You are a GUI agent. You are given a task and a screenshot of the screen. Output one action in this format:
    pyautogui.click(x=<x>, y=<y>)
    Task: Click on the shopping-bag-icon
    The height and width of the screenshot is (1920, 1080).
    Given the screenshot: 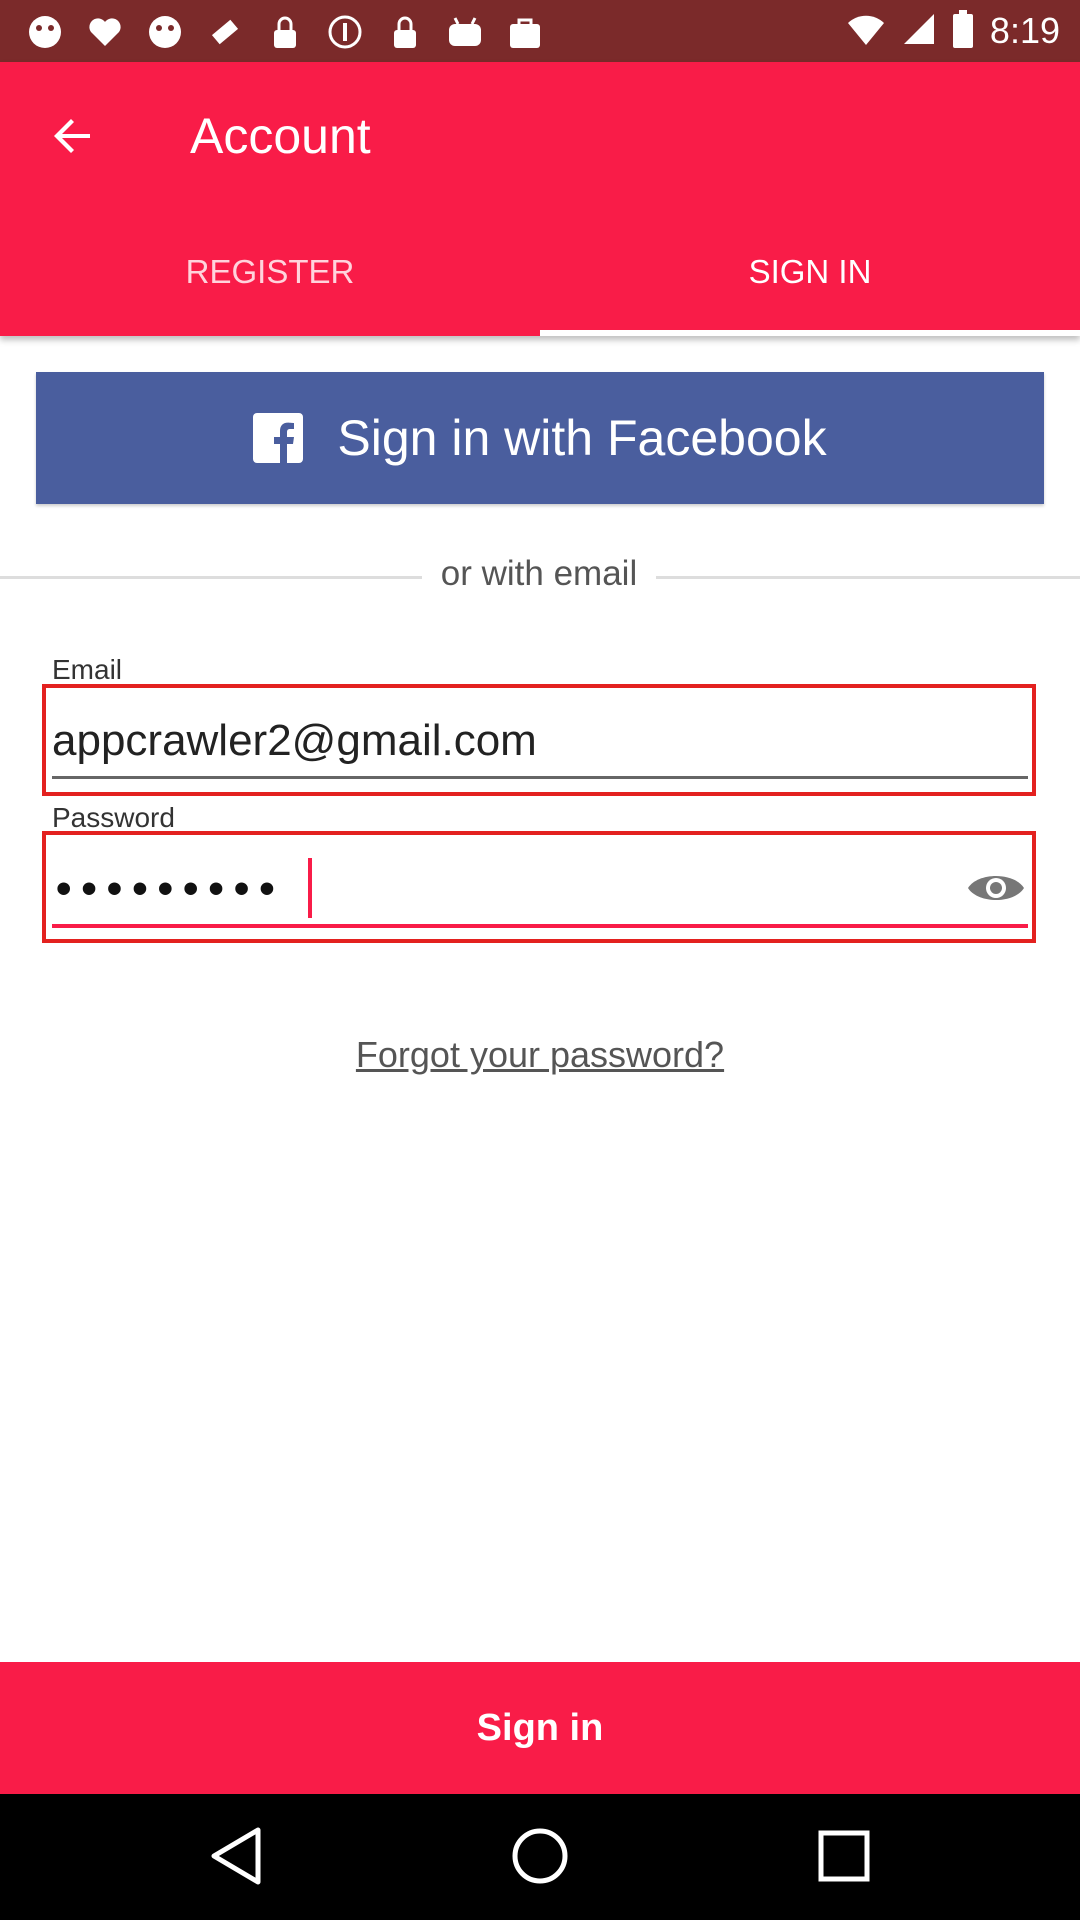 What is the action you would take?
    pyautogui.click(x=525, y=32)
    